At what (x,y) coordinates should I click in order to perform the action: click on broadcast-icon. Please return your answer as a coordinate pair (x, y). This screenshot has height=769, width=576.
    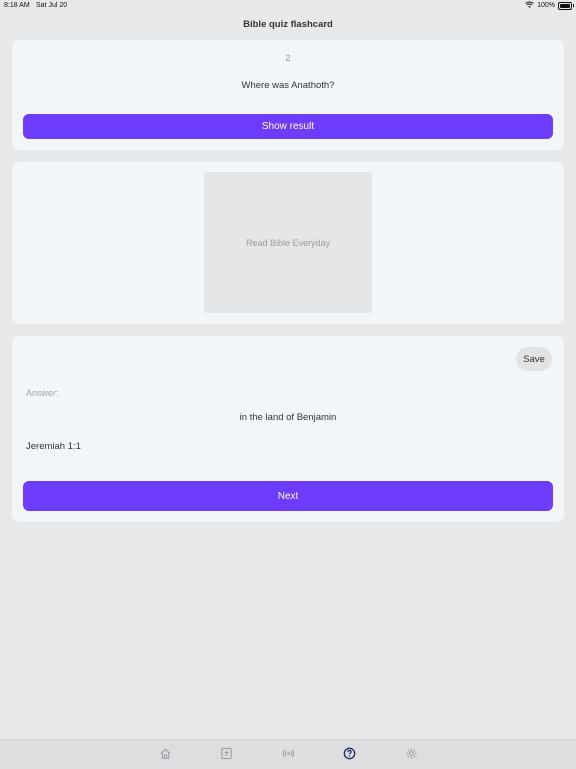
    Looking at the image, I should click on (288, 753).